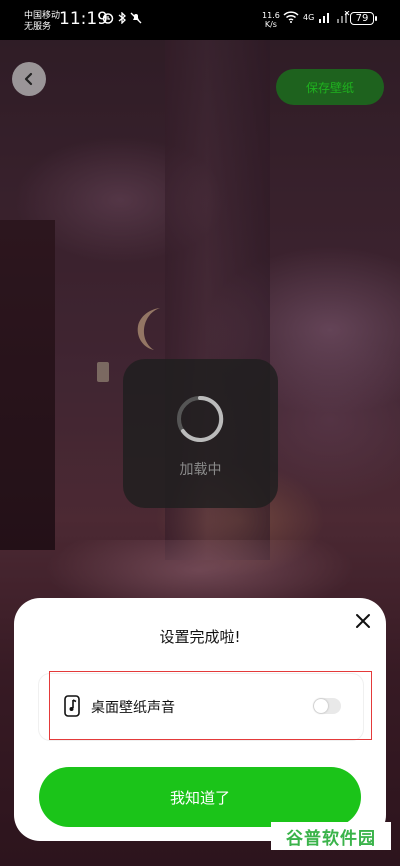 The height and width of the screenshot is (866, 400). Describe the element at coordinates (331, 836) in the screenshot. I see `watermark-logo: 谷普软件园` at that location.